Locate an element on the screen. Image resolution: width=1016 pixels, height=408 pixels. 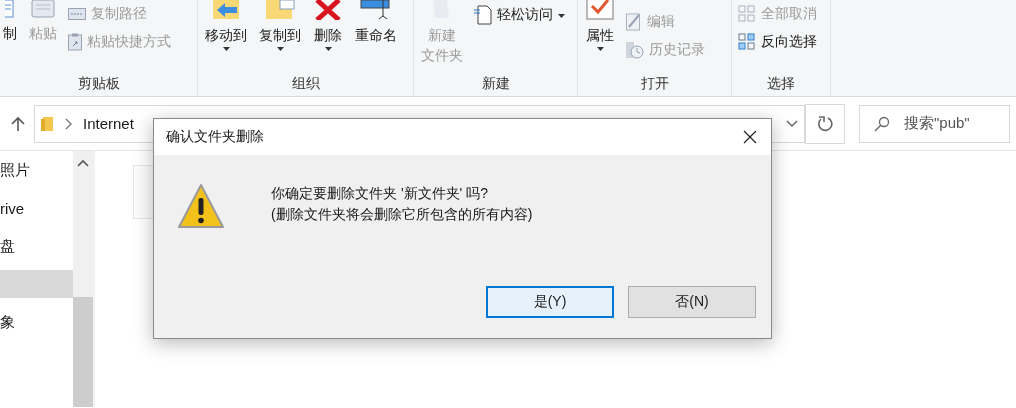
dialog-button: 否(N) is located at coordinates (692, 302).